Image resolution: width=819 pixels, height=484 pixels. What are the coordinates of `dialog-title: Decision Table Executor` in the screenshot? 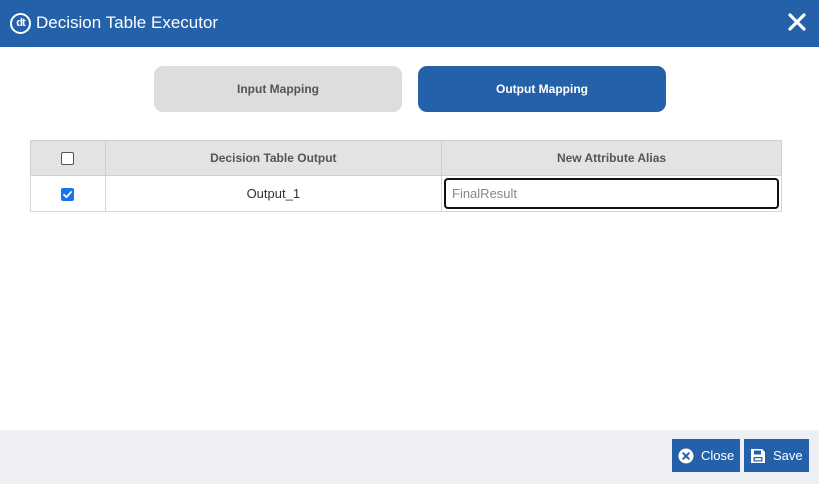 It's located at (127, 22).